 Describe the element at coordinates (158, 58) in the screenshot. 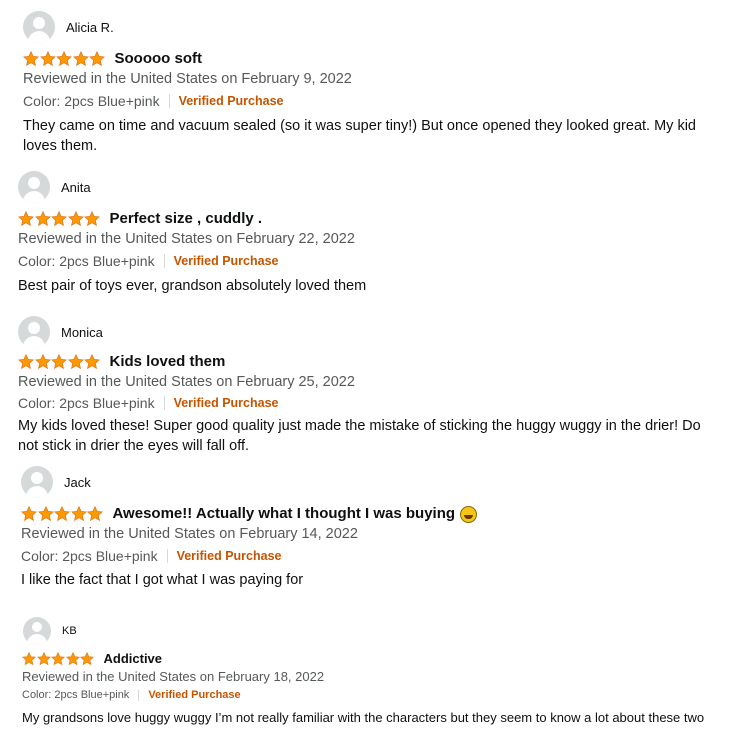

I see `review-title: Sooooo soft` at that location.